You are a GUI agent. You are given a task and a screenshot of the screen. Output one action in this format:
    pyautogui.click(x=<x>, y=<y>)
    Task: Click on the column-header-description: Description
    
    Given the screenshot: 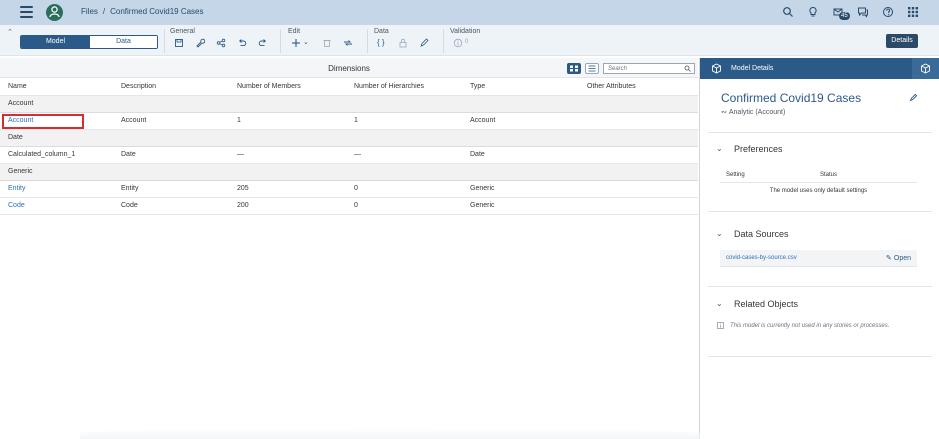 What is the action you would take?
    pyautogui.click(x=171, y=87)
    